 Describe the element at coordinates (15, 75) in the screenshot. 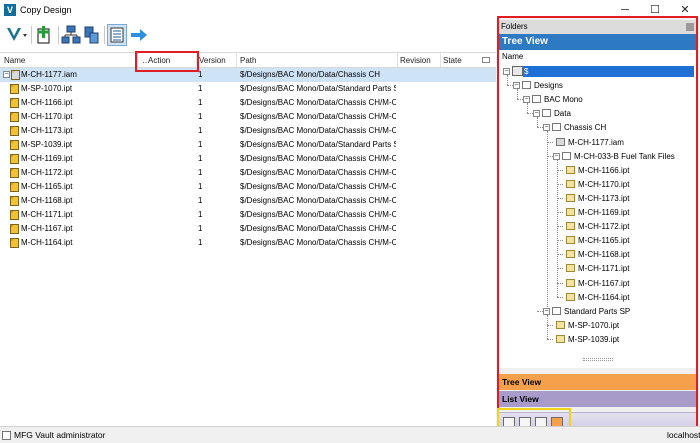

I see `assembly-file-icon` at that location.